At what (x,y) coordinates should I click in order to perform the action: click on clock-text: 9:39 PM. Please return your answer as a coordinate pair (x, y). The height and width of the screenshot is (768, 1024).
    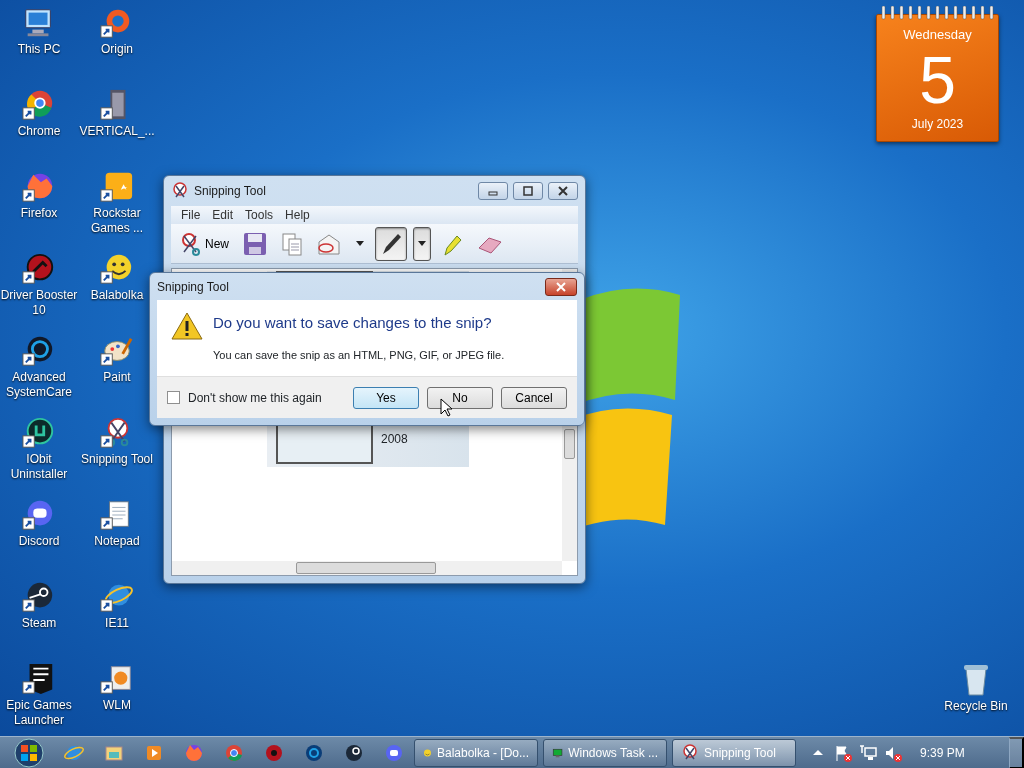
    Looking at the image, I should click on (942, 752).